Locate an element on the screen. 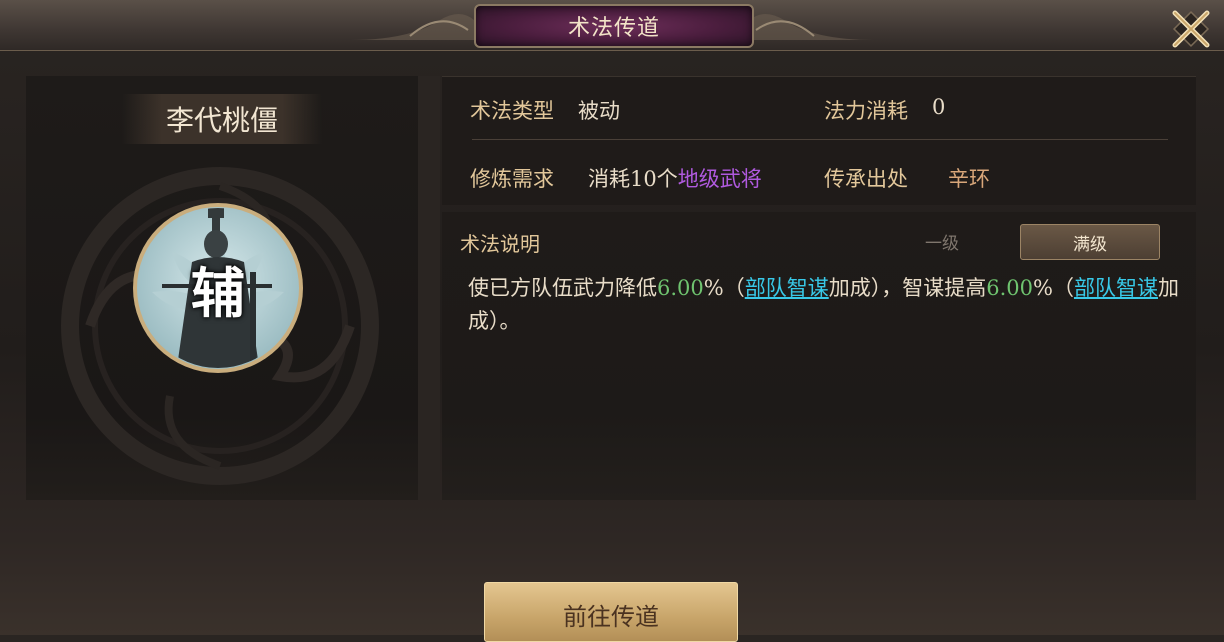 The height and width of the screenshot is (642, 1224). role-badge: 辅 is located at coordinates (218, 292).